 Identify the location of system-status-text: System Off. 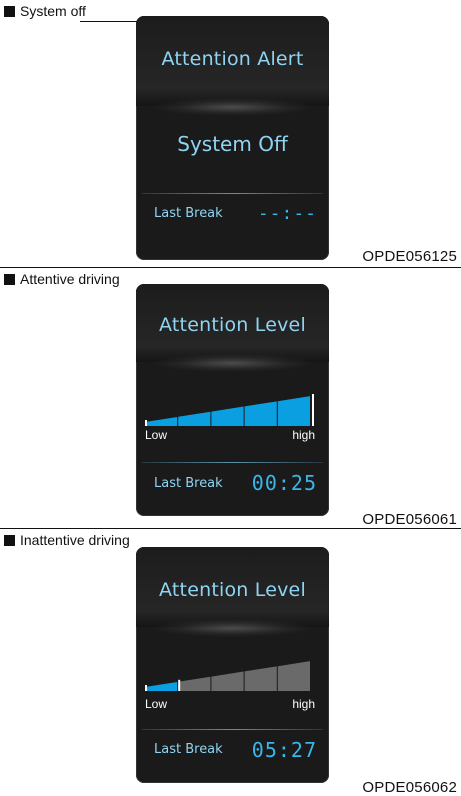
(232, 144).